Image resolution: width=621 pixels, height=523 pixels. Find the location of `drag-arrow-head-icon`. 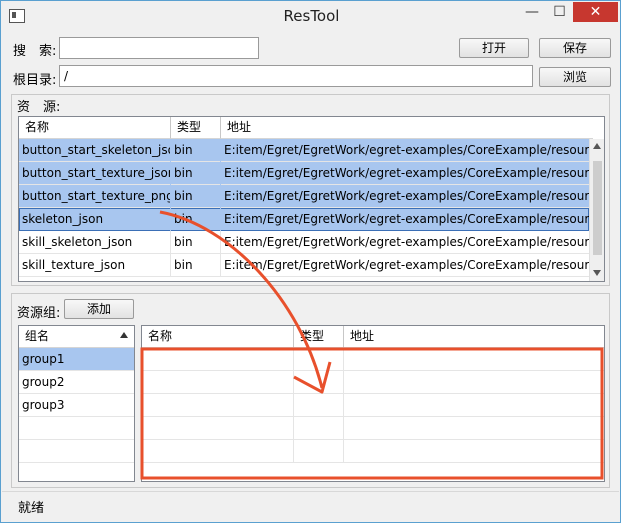

drag-arrow-head-icon is located at coordinates (312, 377).